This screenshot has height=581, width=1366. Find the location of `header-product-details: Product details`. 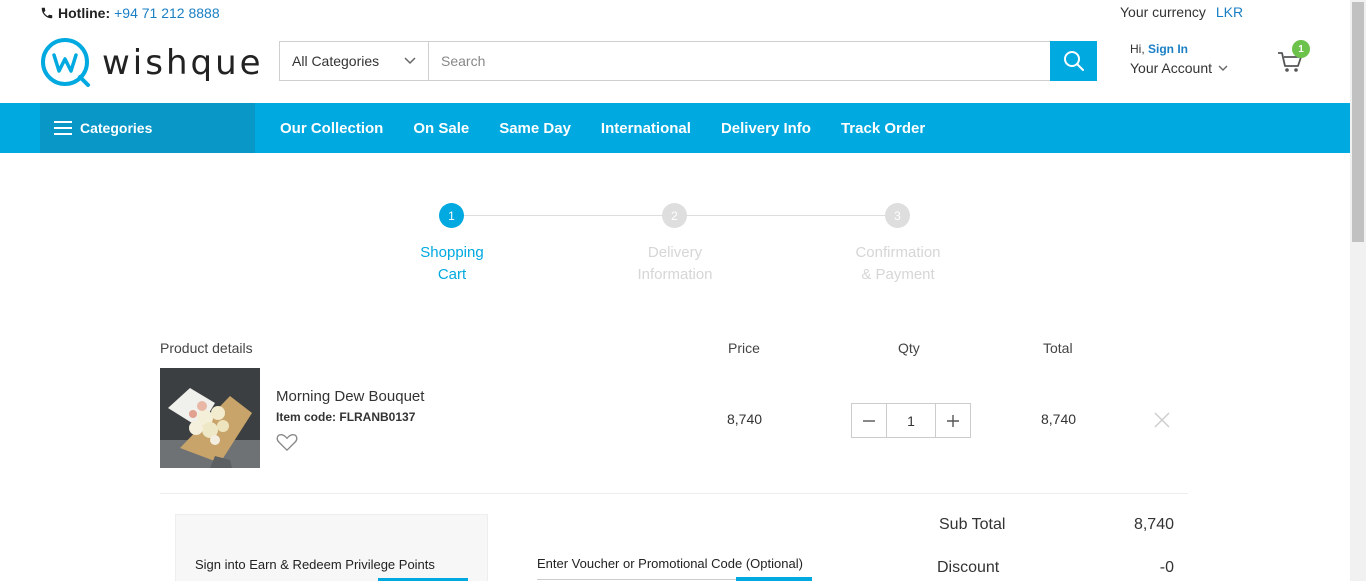

header-product-details: Product details is located at coordinates (206, 348).